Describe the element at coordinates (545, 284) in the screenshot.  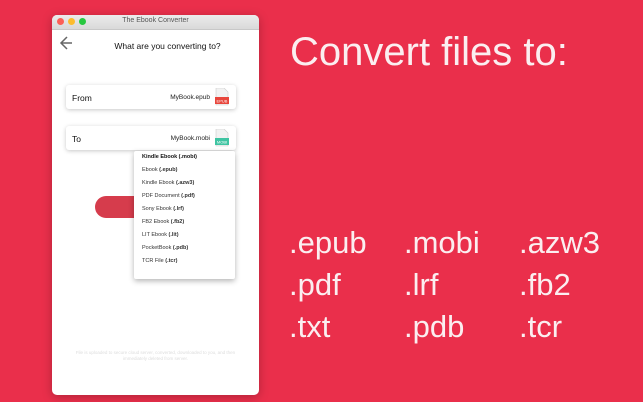
I see `format-fb2: .fb2` at that location.